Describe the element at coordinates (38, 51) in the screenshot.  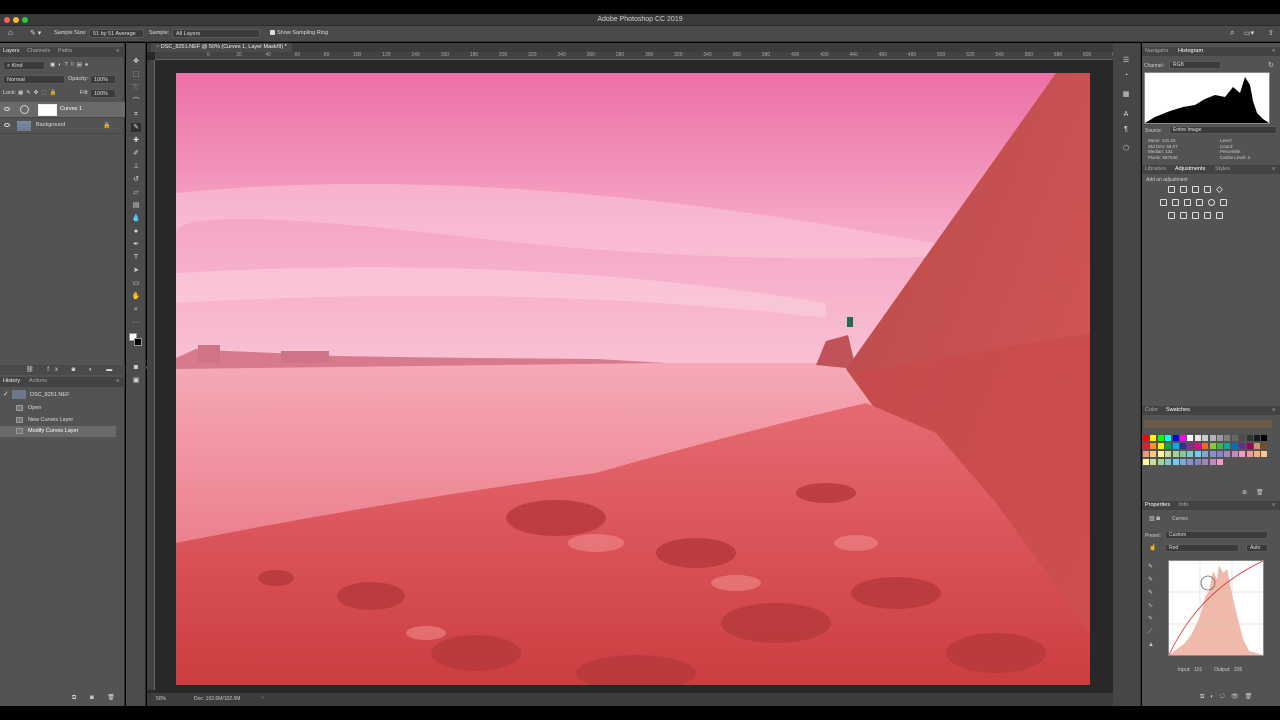
I see `tab-channels: Channels` at that location.